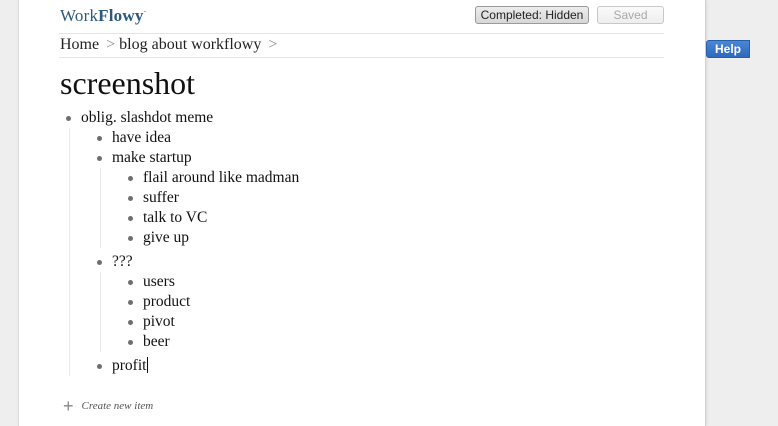  I want to click on create-new-item-label: Create new item, so click(117, 406).